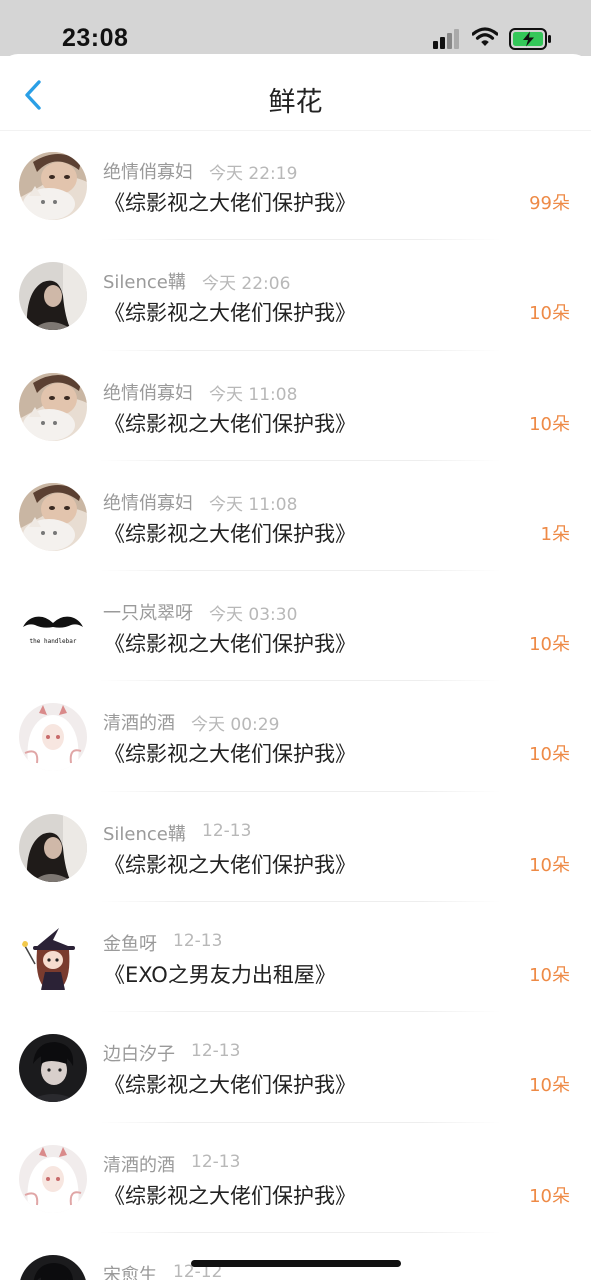  What do you see at coordinates (295, 847) in the screenshot?
I see `flower-record-row: Silence鞲 12-13 《综影视之大佬们保护我》 10朵` at bounding box center [295, 847].